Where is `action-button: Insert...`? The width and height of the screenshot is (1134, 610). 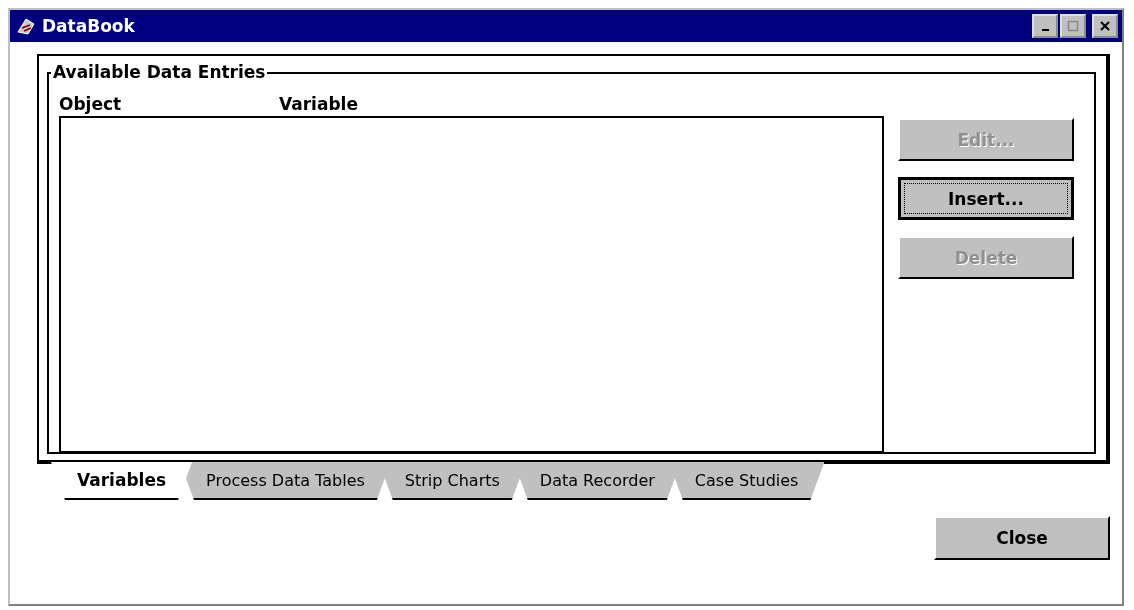 action-button: Insert... is located at coordinates (986, 198).